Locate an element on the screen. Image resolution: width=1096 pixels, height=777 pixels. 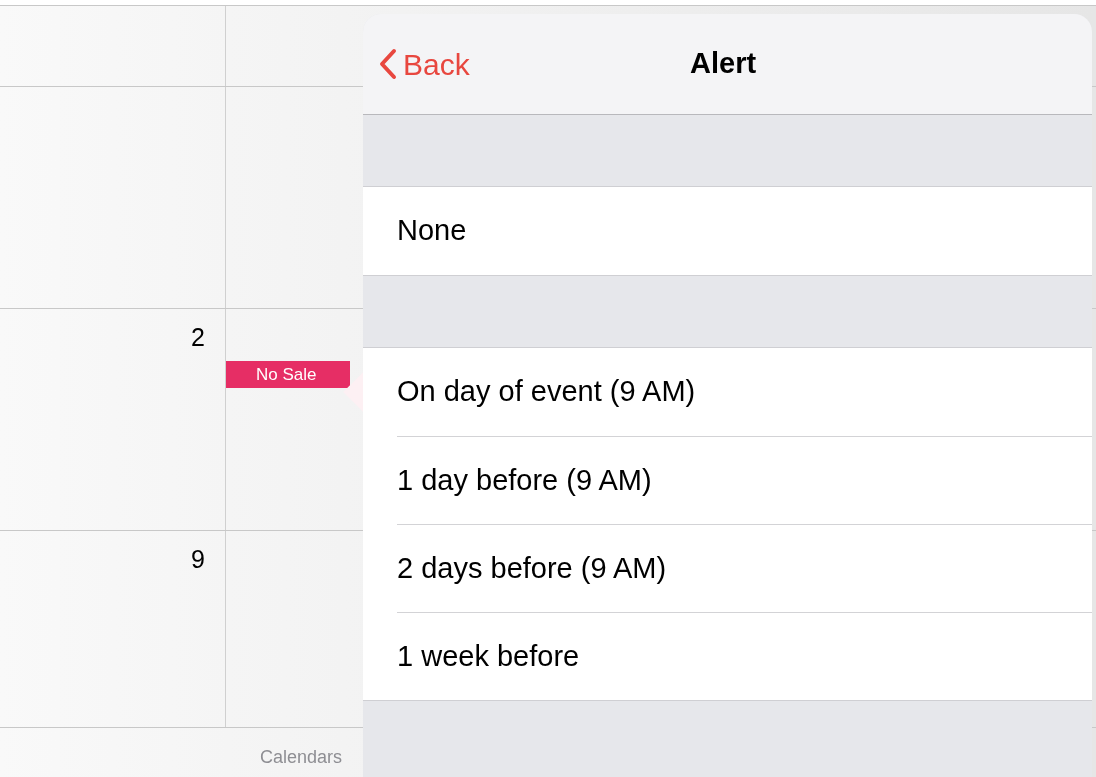
popover-title: Alert is located at coordinates (723, 64).